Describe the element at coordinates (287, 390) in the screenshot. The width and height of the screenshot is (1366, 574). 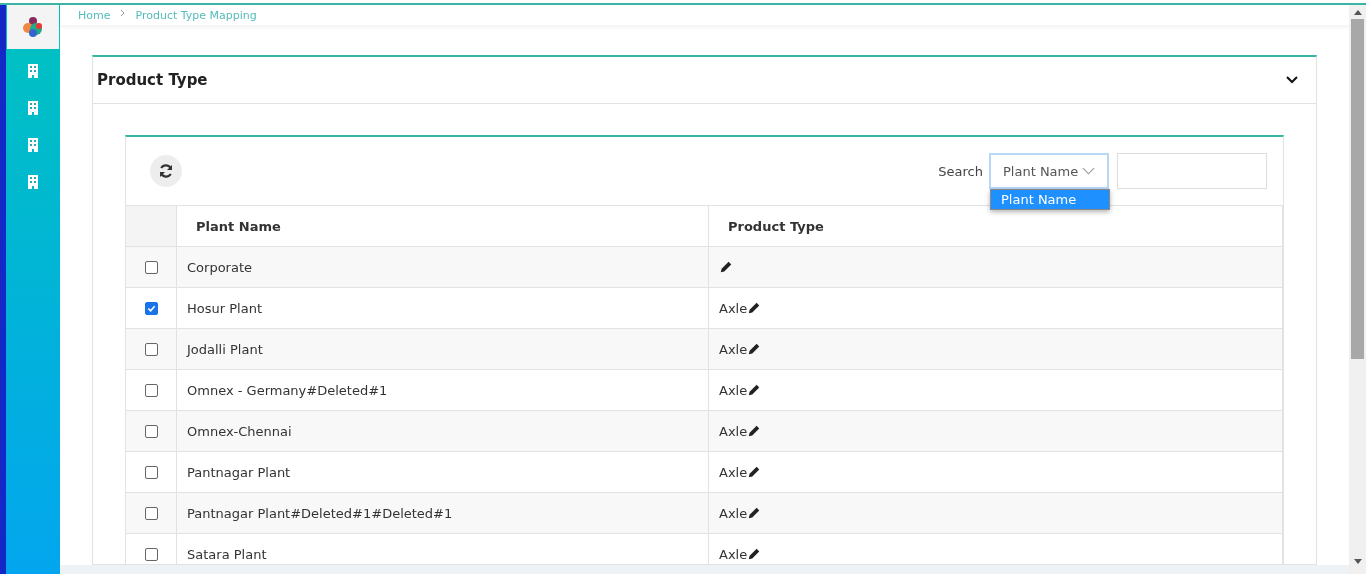
I see `table-cell: Omnex - Germany#Deleted#1` at that location.